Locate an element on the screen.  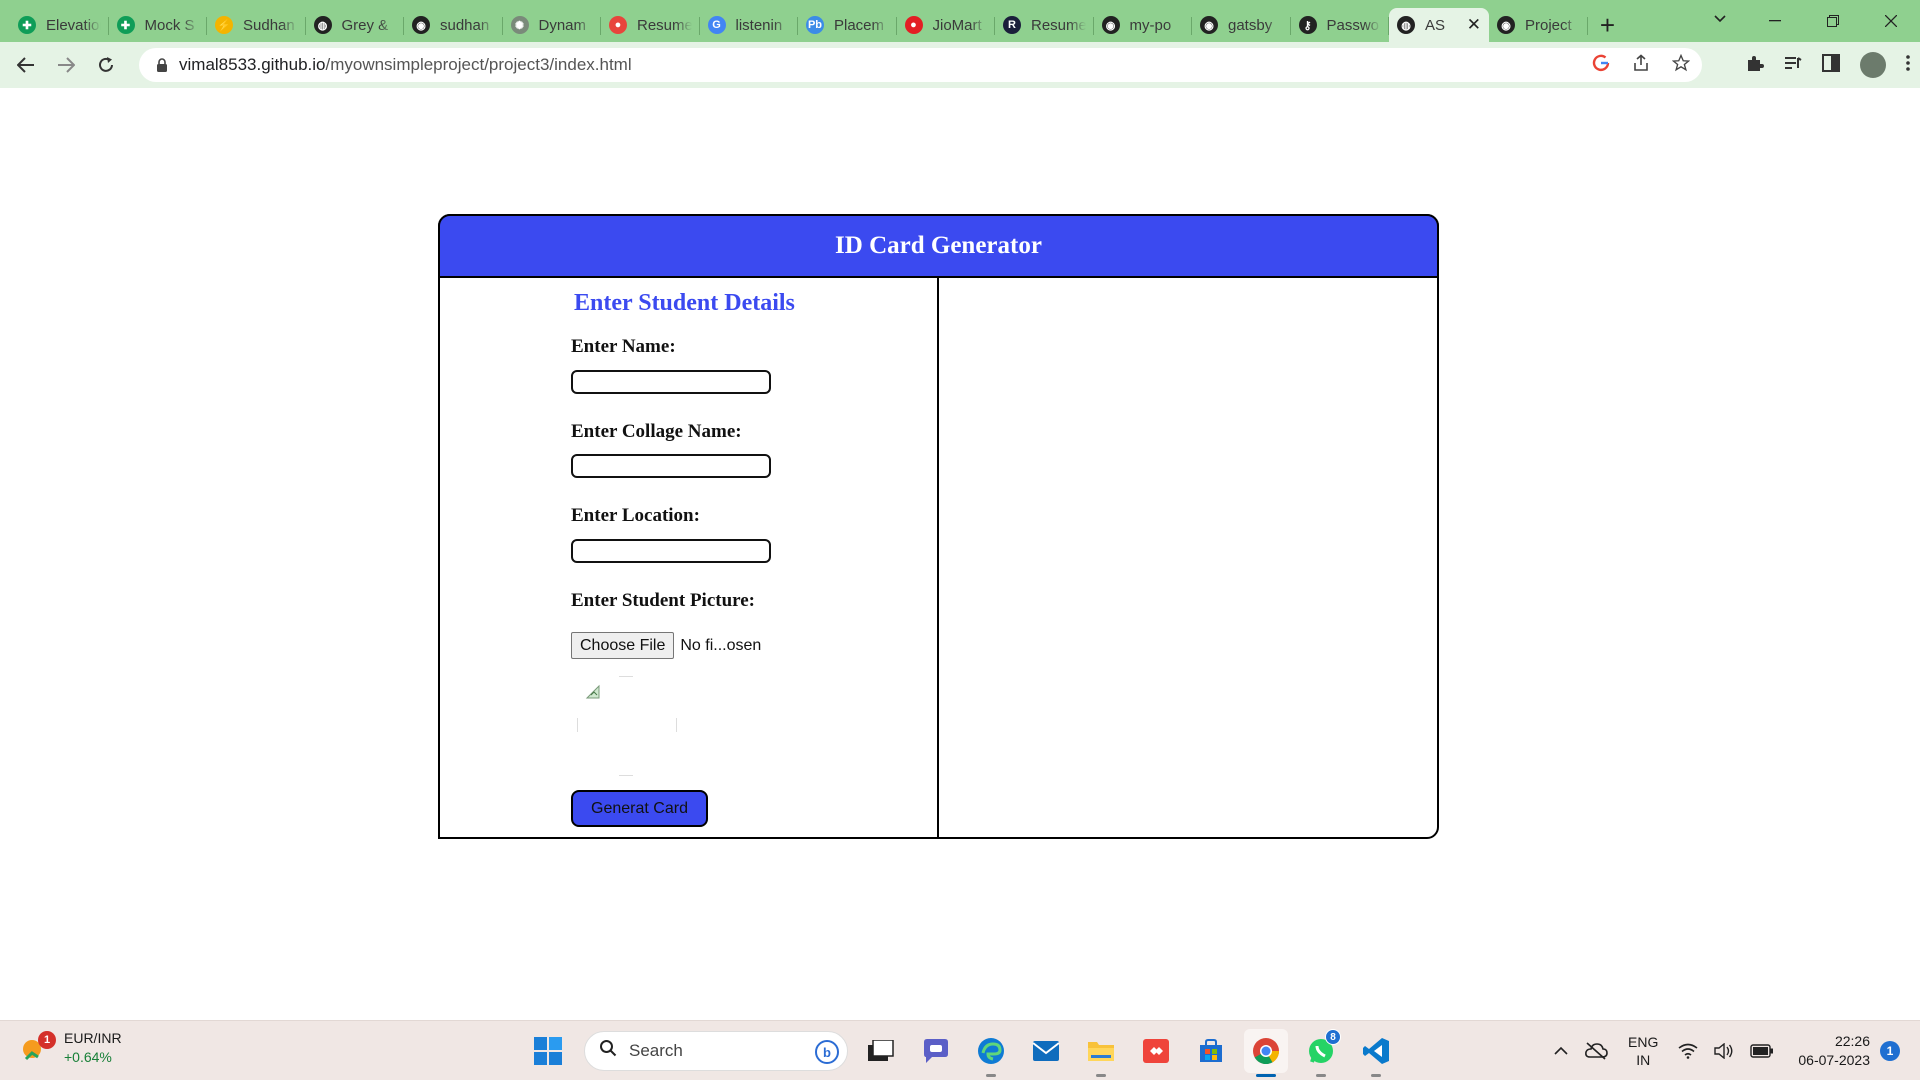
close-tab-icon: ✕ is located at coordinates (1474, 25).